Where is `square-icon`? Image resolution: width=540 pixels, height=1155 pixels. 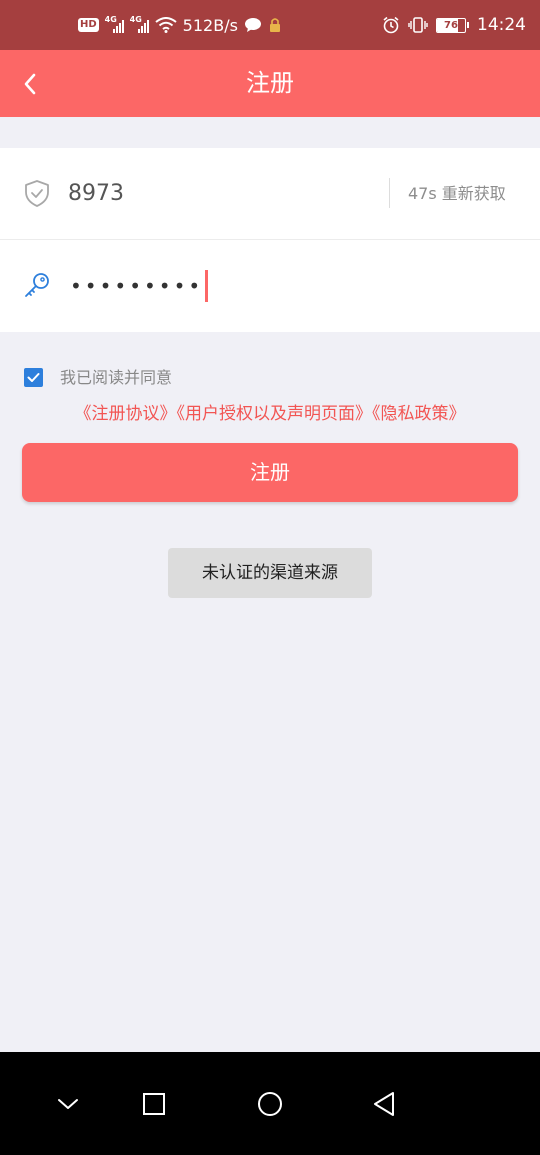 square-icon is located at coordinates (154, 1104).